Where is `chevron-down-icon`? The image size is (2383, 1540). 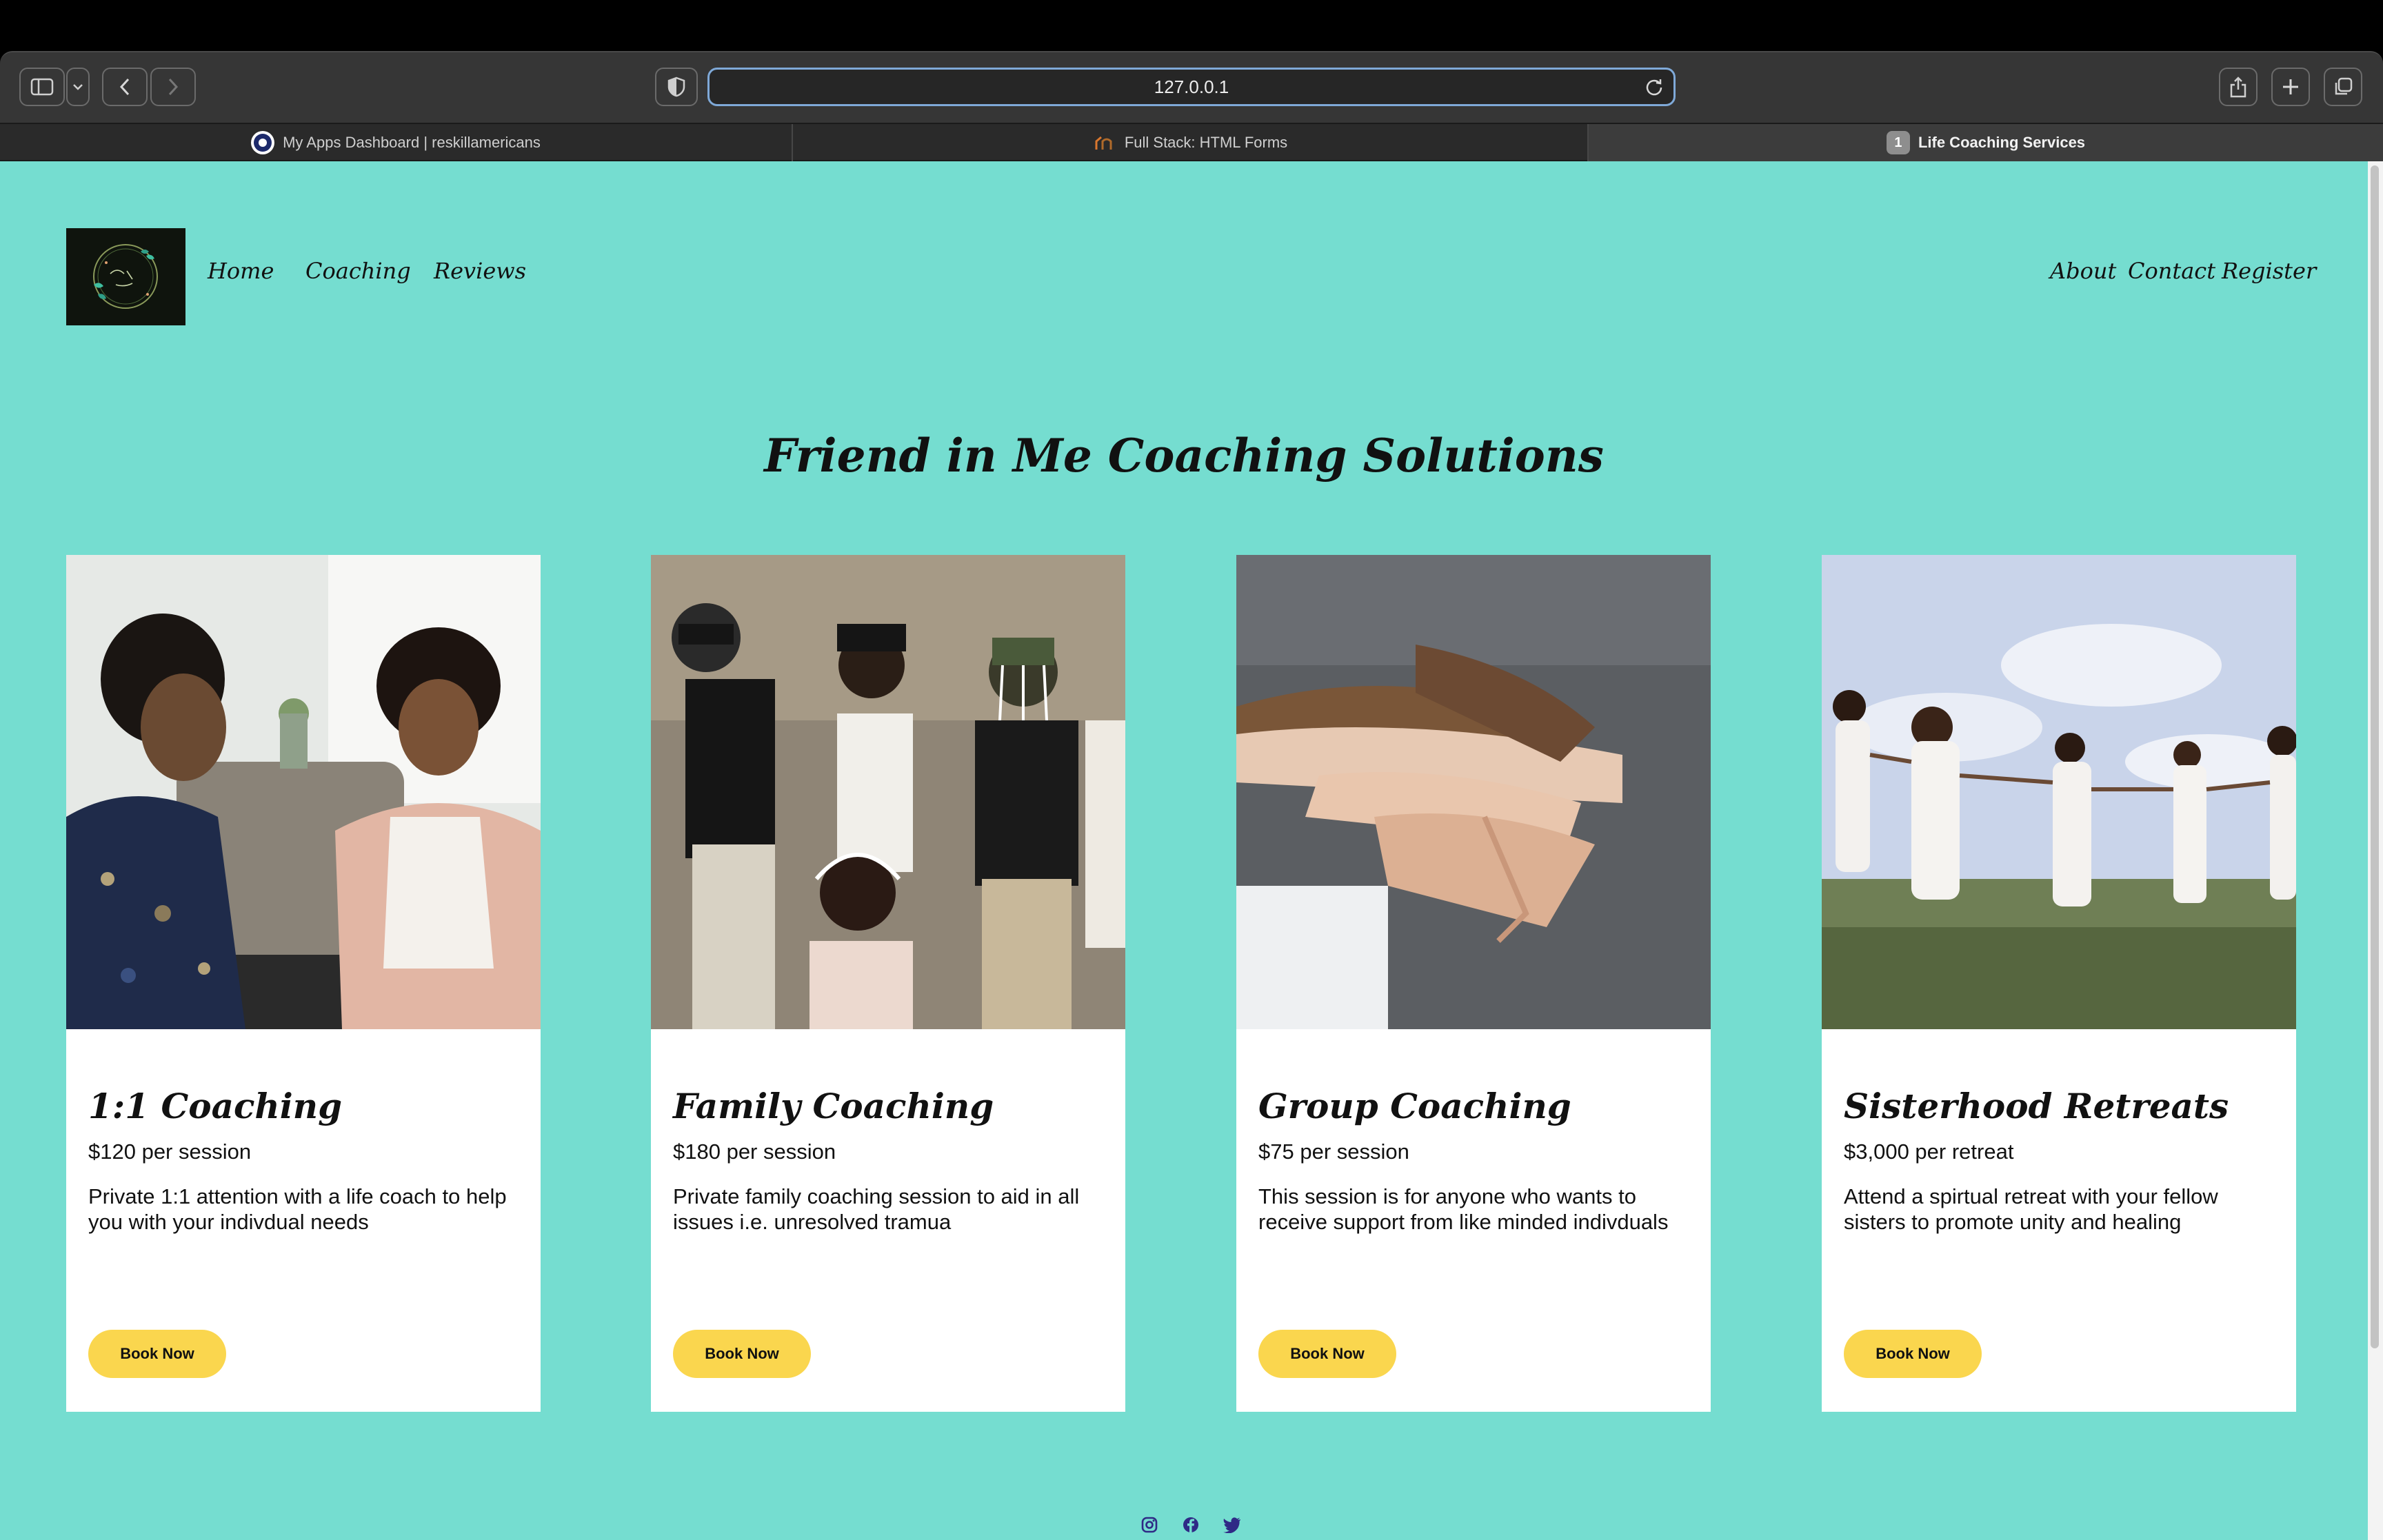
chevron-down-icon is located at coordinates (78, 87).